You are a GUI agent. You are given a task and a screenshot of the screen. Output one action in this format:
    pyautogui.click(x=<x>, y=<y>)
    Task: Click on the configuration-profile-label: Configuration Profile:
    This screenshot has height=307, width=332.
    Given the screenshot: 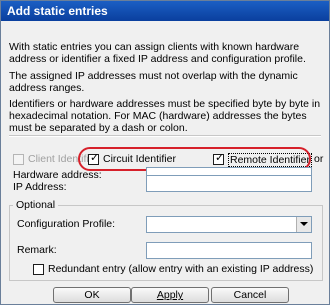 What is the action you would take?
    pyautogui.click(x=66, y=224)
    